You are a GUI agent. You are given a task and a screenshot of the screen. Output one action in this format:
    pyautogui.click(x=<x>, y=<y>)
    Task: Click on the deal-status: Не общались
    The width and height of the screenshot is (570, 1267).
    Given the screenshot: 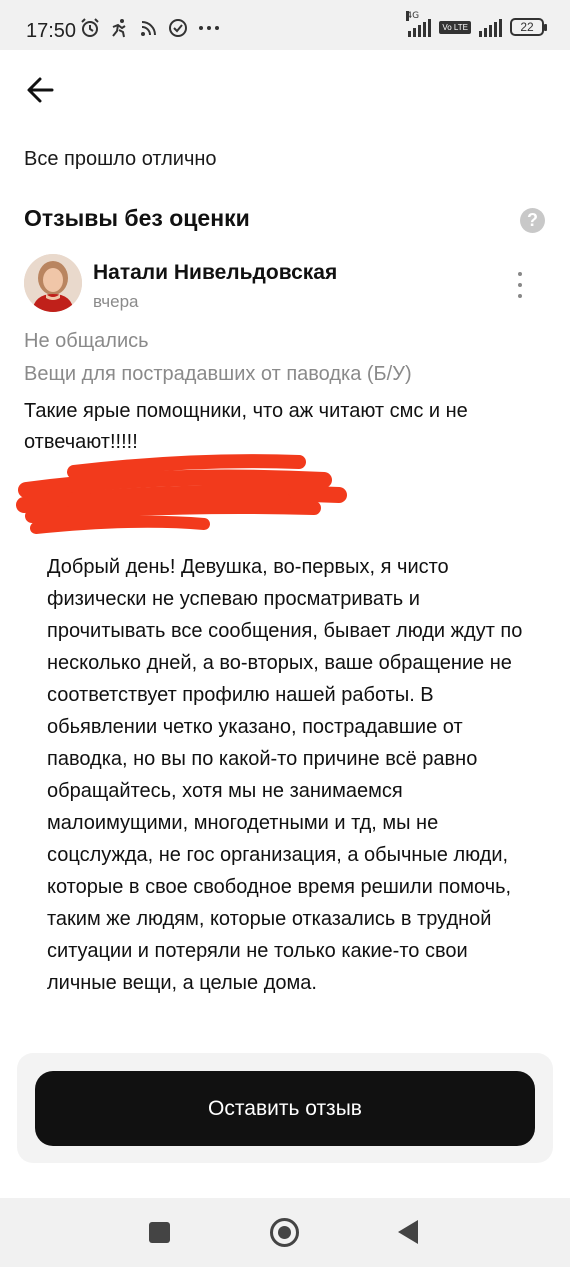 What is the action you would take?
    pyautogui.click(x=86, y=341)
    